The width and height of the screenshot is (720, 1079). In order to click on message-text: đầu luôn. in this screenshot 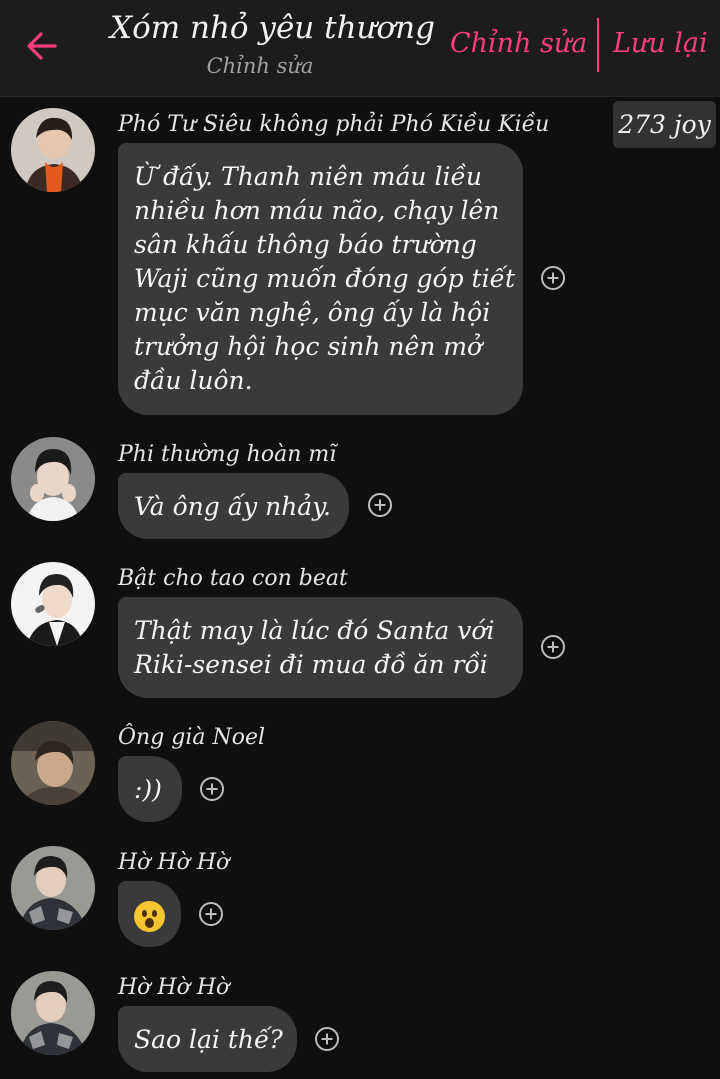, I will do `click(193, 380)`.